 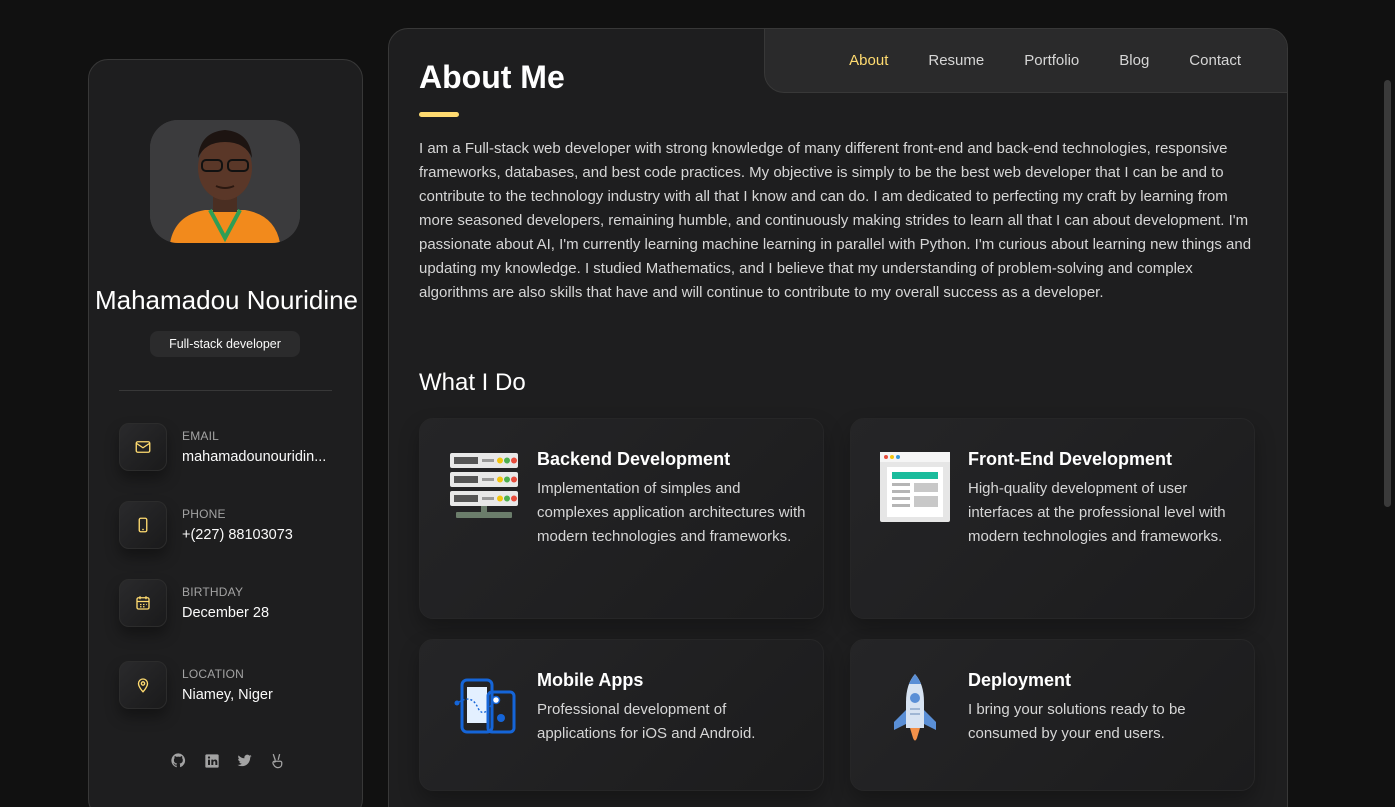 What do you see at coordinates (590, 680) in the screenshot?
I see `service-title: Mobile Apps` at bounding box center [590, 680].